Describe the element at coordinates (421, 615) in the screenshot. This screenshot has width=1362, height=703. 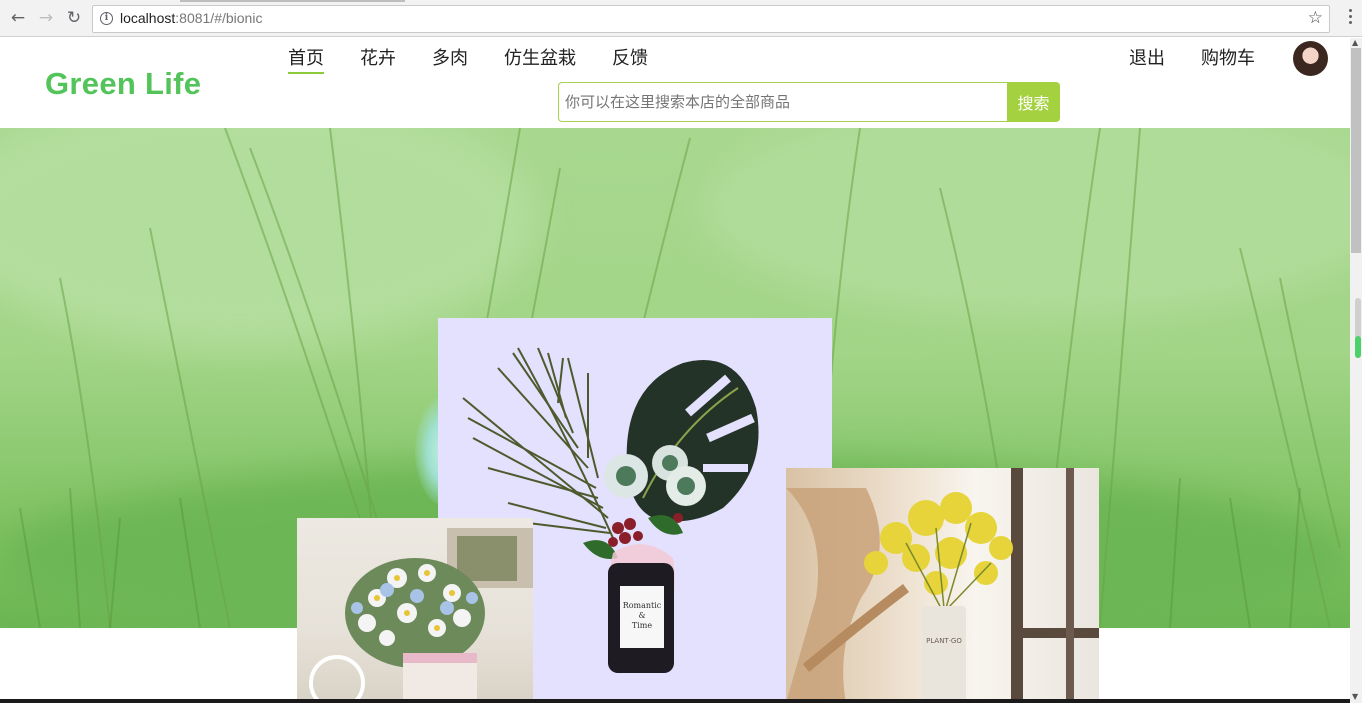
I see `daisy-basket-illustration` at that location.